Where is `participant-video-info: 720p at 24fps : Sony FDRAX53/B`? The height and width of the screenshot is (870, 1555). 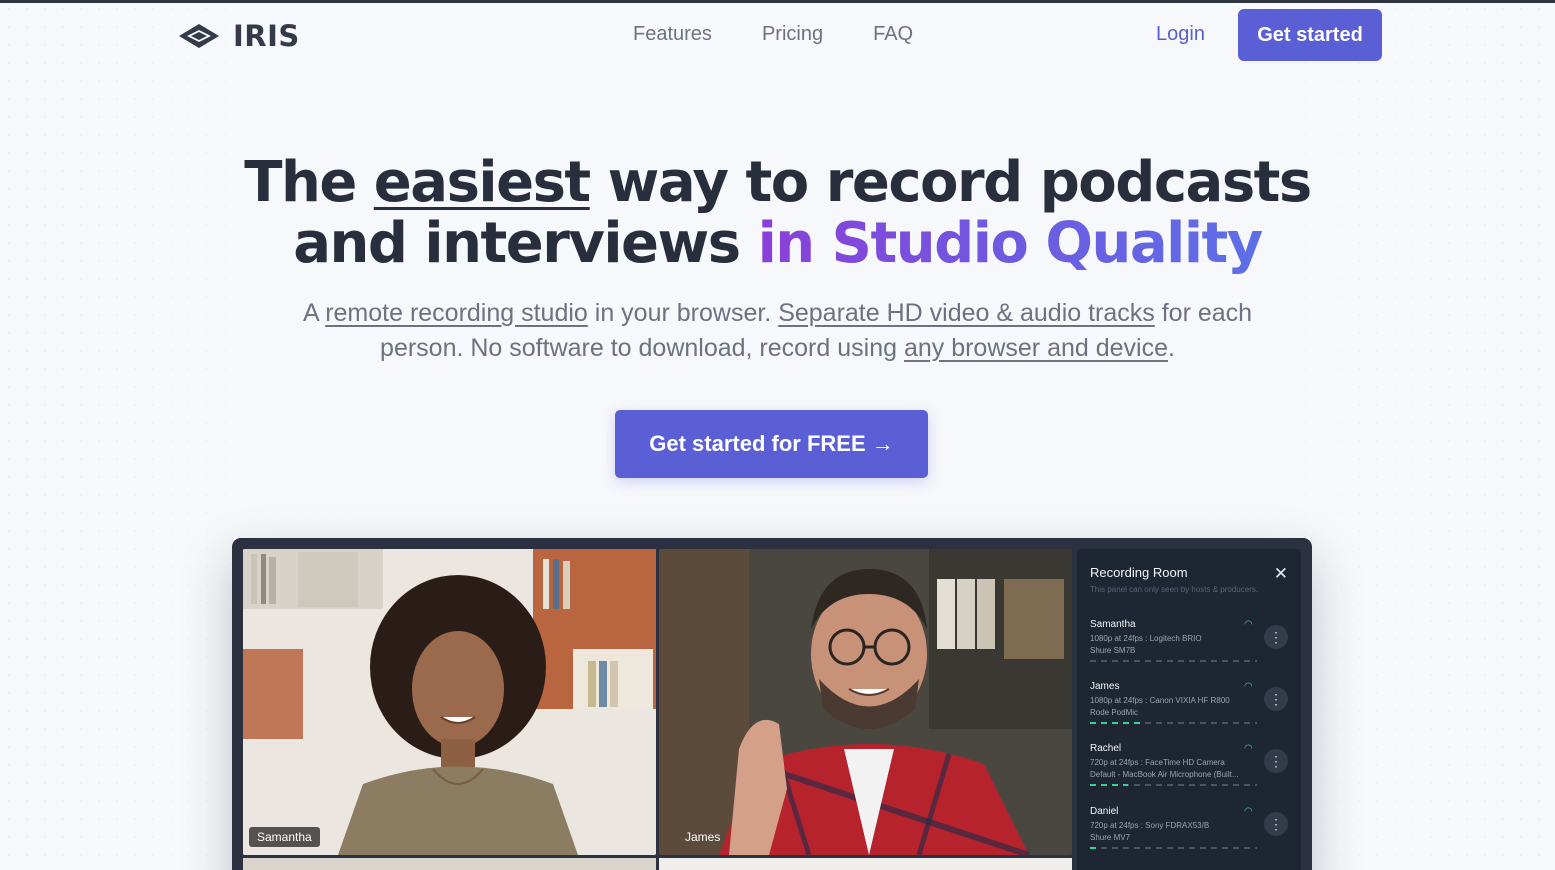
participant-video-info: 720p at 24fps : Sony FDRAX53/B is located at coordinates (1150, 825).